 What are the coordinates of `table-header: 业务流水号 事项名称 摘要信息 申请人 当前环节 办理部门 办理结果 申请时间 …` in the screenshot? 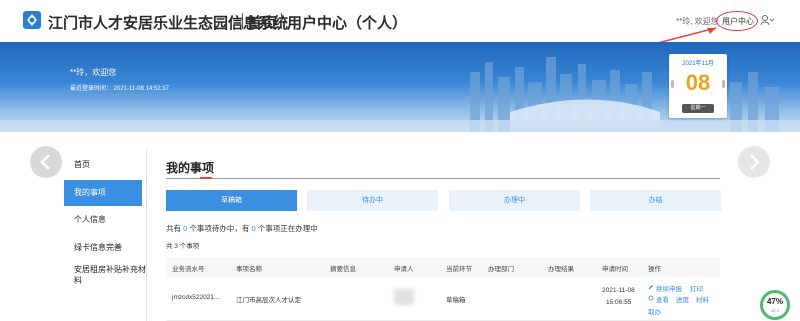 It's located at (443, 267).